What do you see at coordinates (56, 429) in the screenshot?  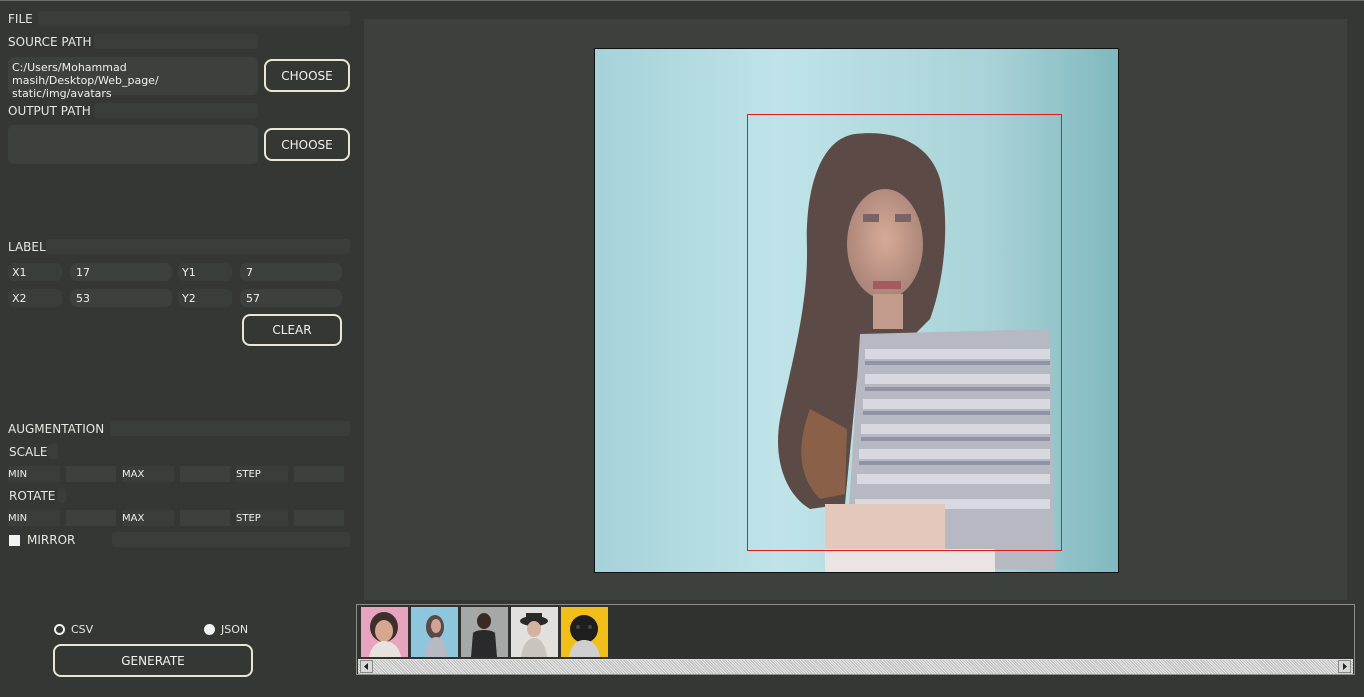 I see `augmentation-section-title: AUGMENTATION` at bounding box center [56, 429].